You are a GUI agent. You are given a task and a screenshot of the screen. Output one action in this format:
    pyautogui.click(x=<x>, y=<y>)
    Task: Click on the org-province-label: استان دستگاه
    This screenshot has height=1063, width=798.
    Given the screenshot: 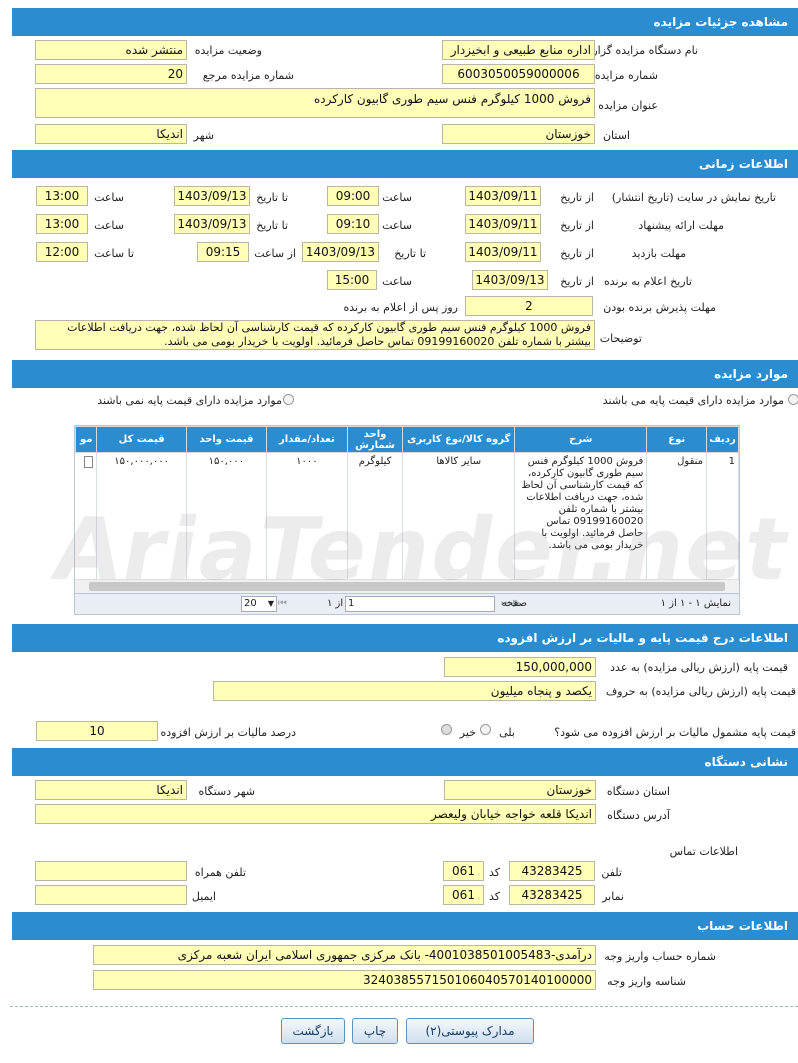 What is the action you would take?
    pyautogui.click(x=638, y=791)
    